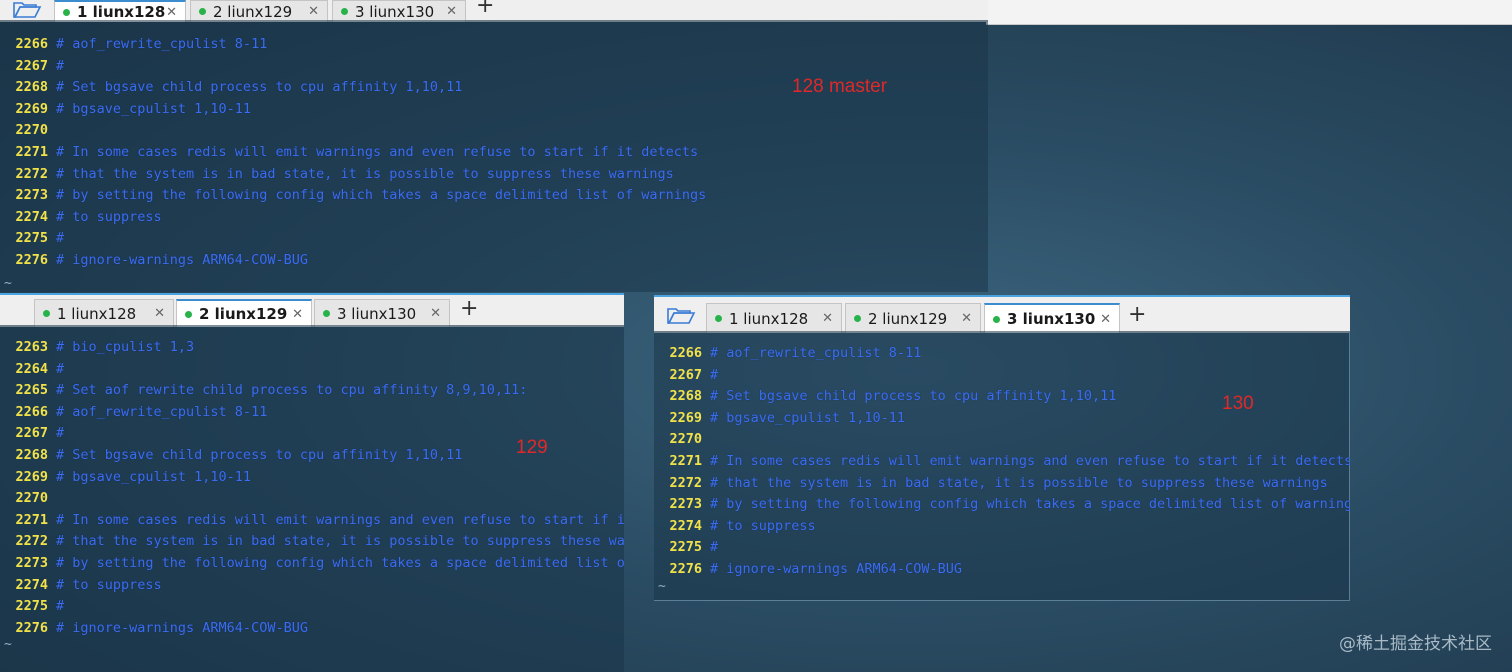  I want to click on terminal-line: 2263 # bio_cpulist 1,3, so click(97, 347).